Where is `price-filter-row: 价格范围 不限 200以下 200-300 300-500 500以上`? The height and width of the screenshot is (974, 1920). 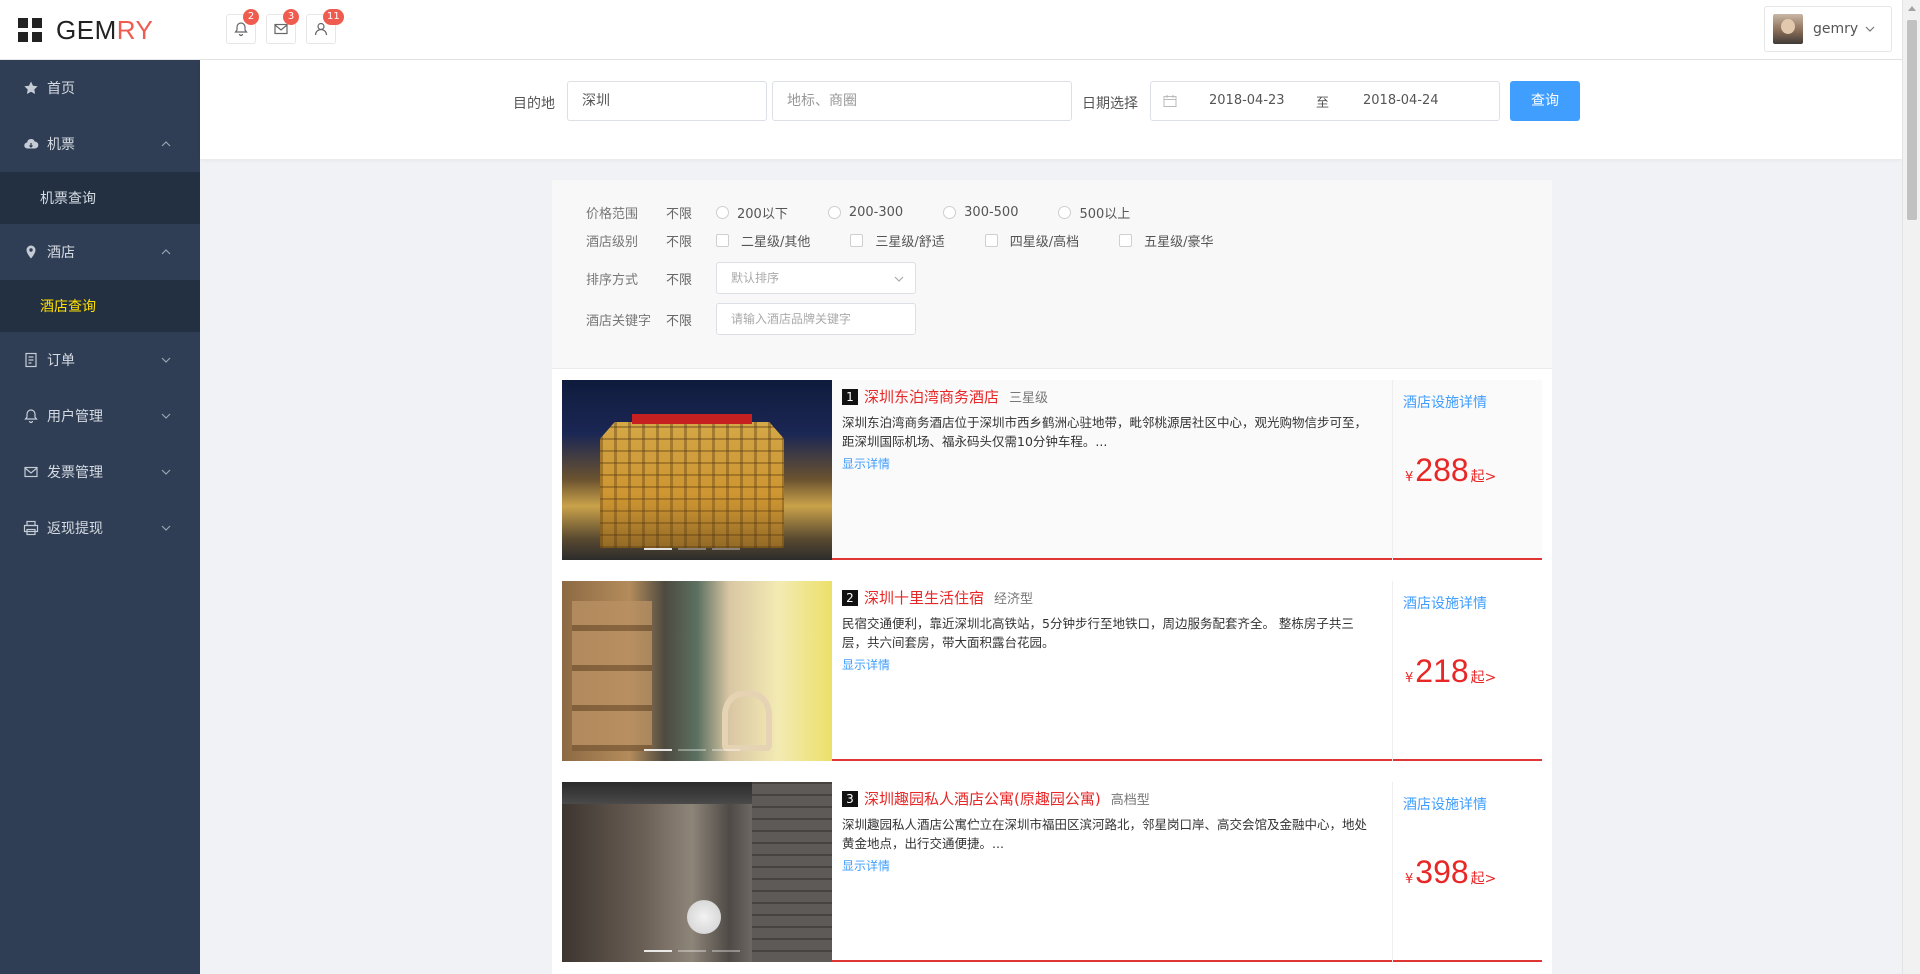
price-filter-row: 价格范围 不限 200以下 200-300 300-500 500以上 is located at coordinates (878, 212).